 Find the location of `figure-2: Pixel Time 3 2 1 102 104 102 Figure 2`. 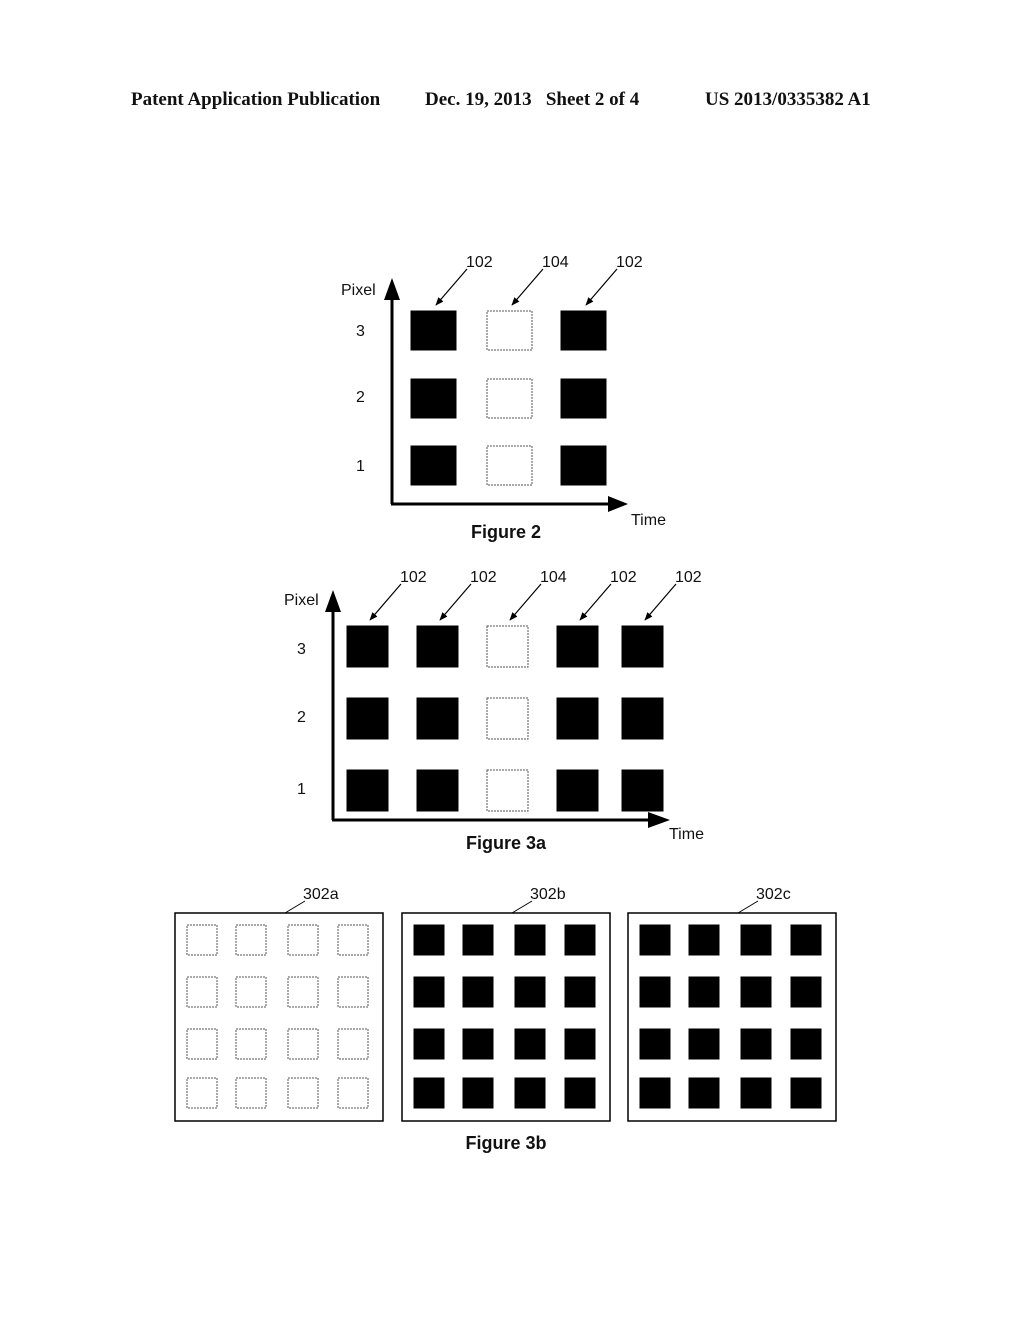

figure-2: Pixel Time 3 2 1 102 104 102 Figure 2 is located at coordinates (503, 398).